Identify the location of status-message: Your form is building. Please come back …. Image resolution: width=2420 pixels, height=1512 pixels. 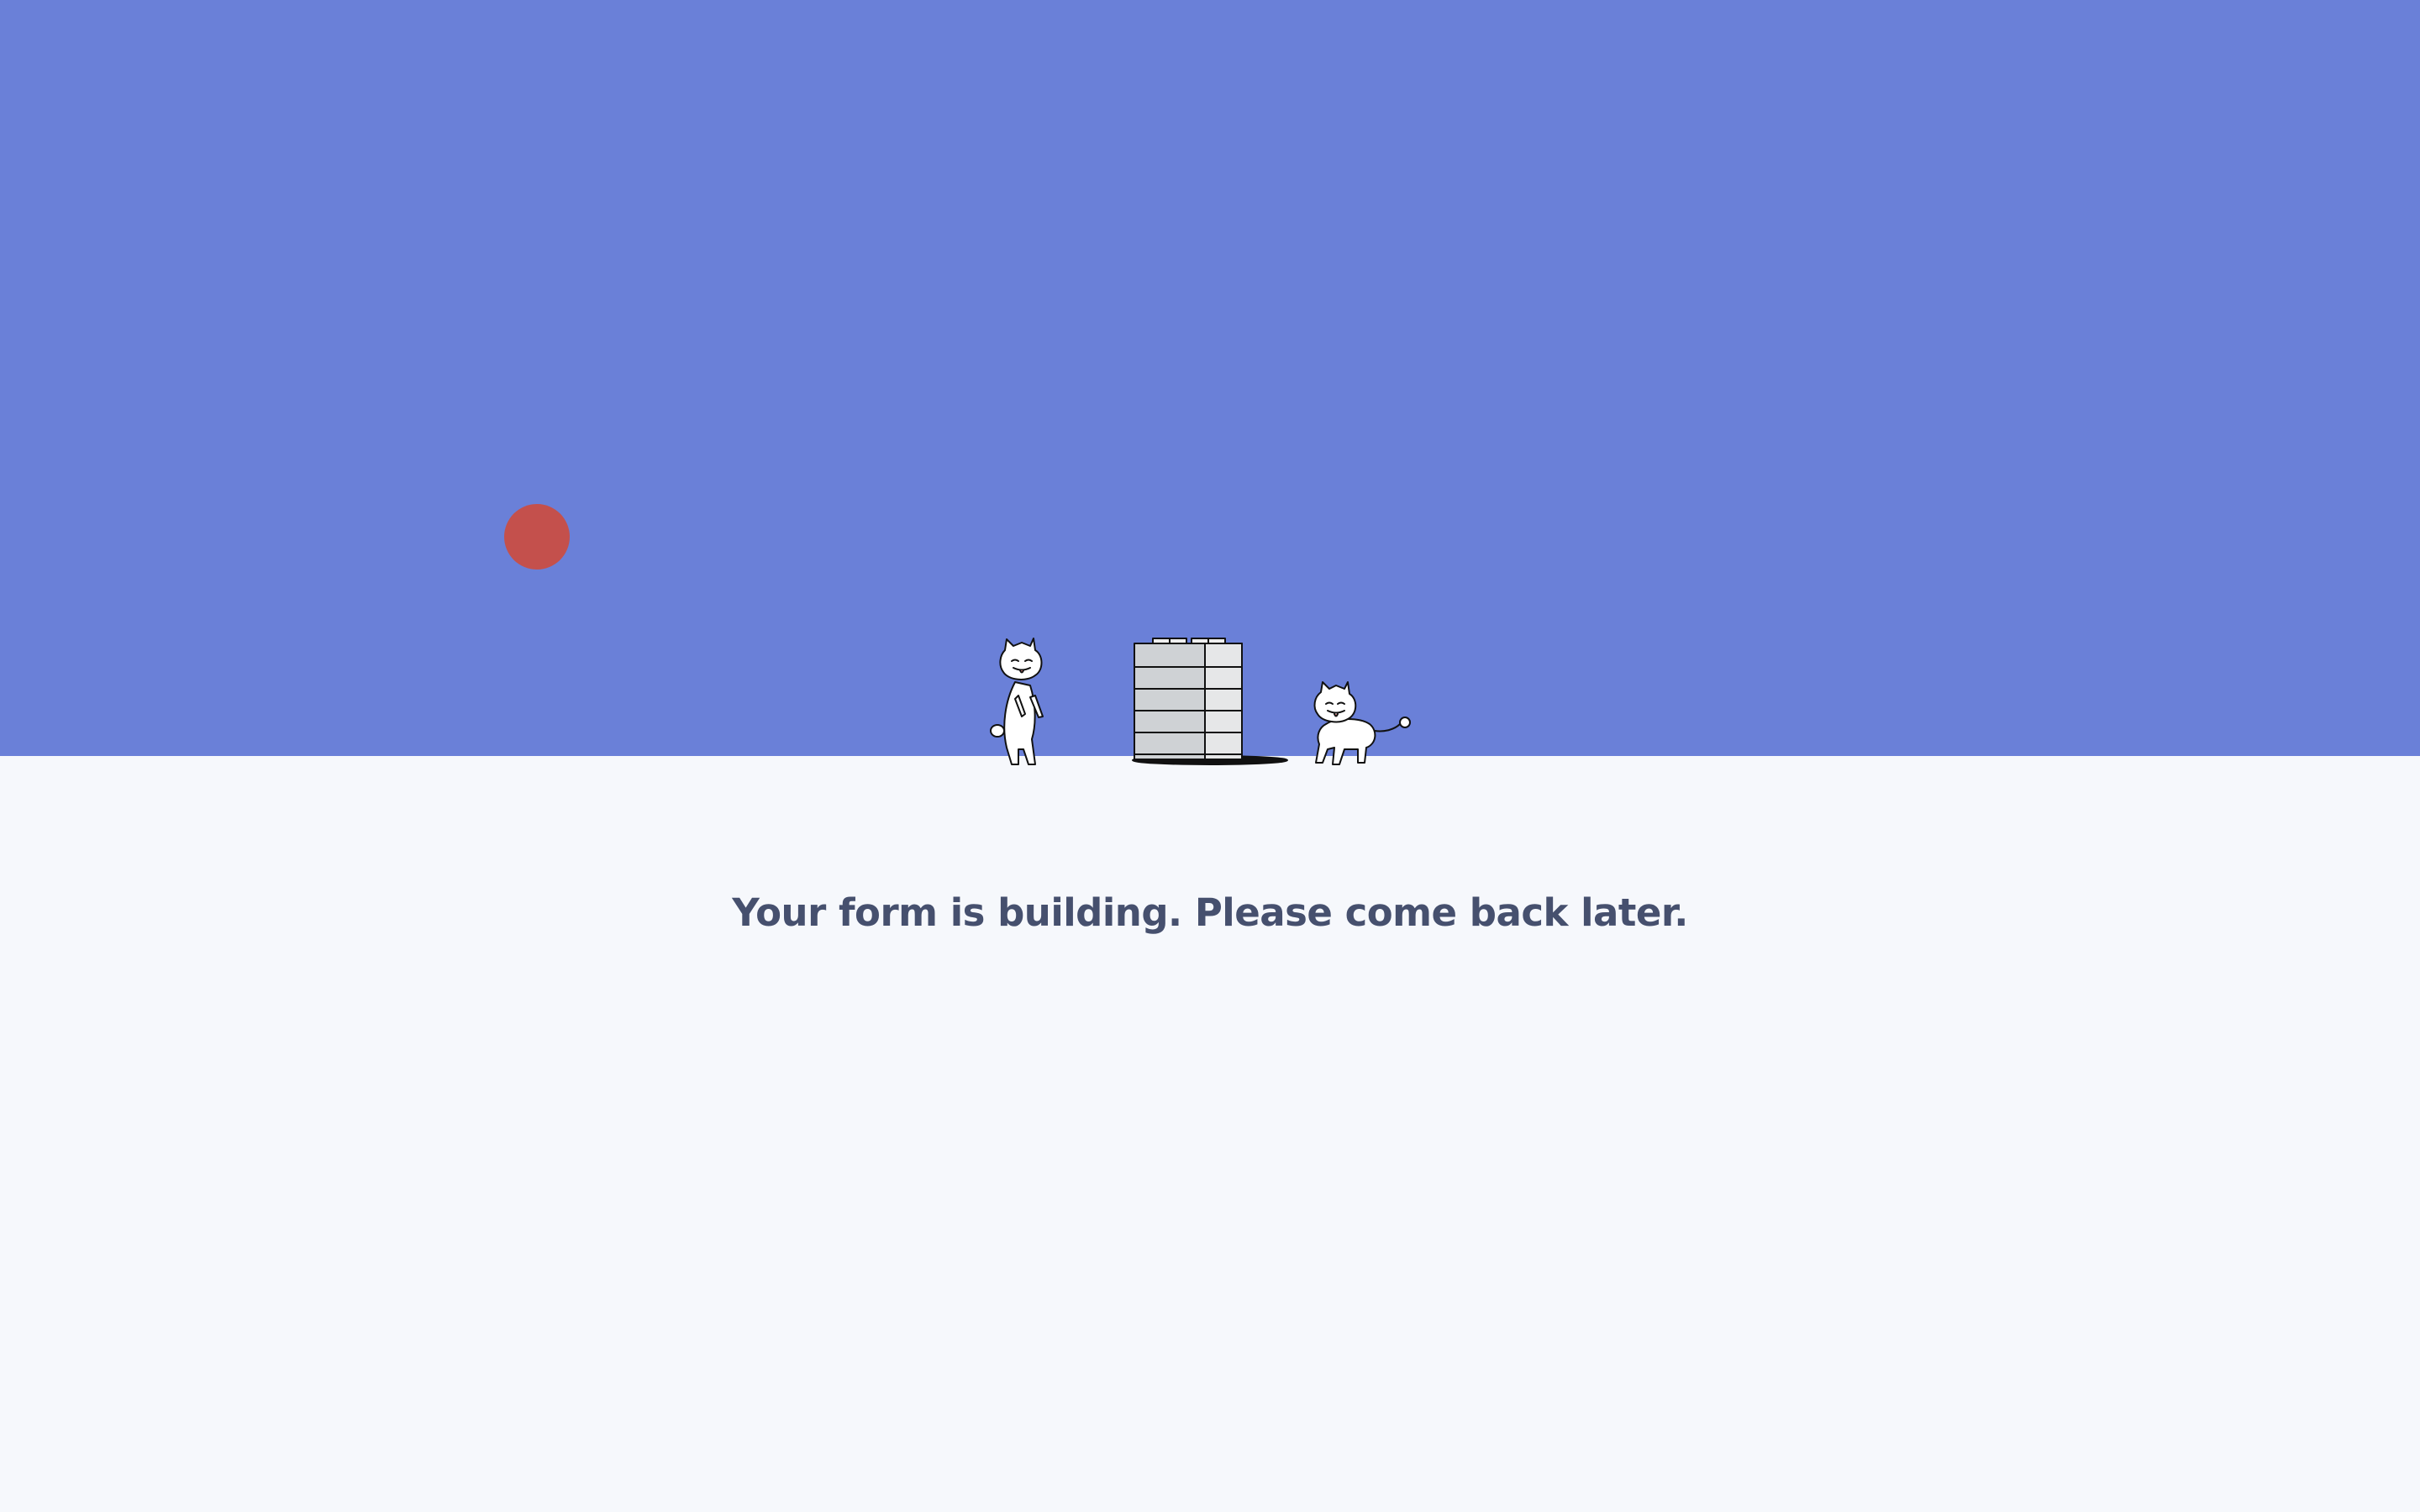
(1210, 912).